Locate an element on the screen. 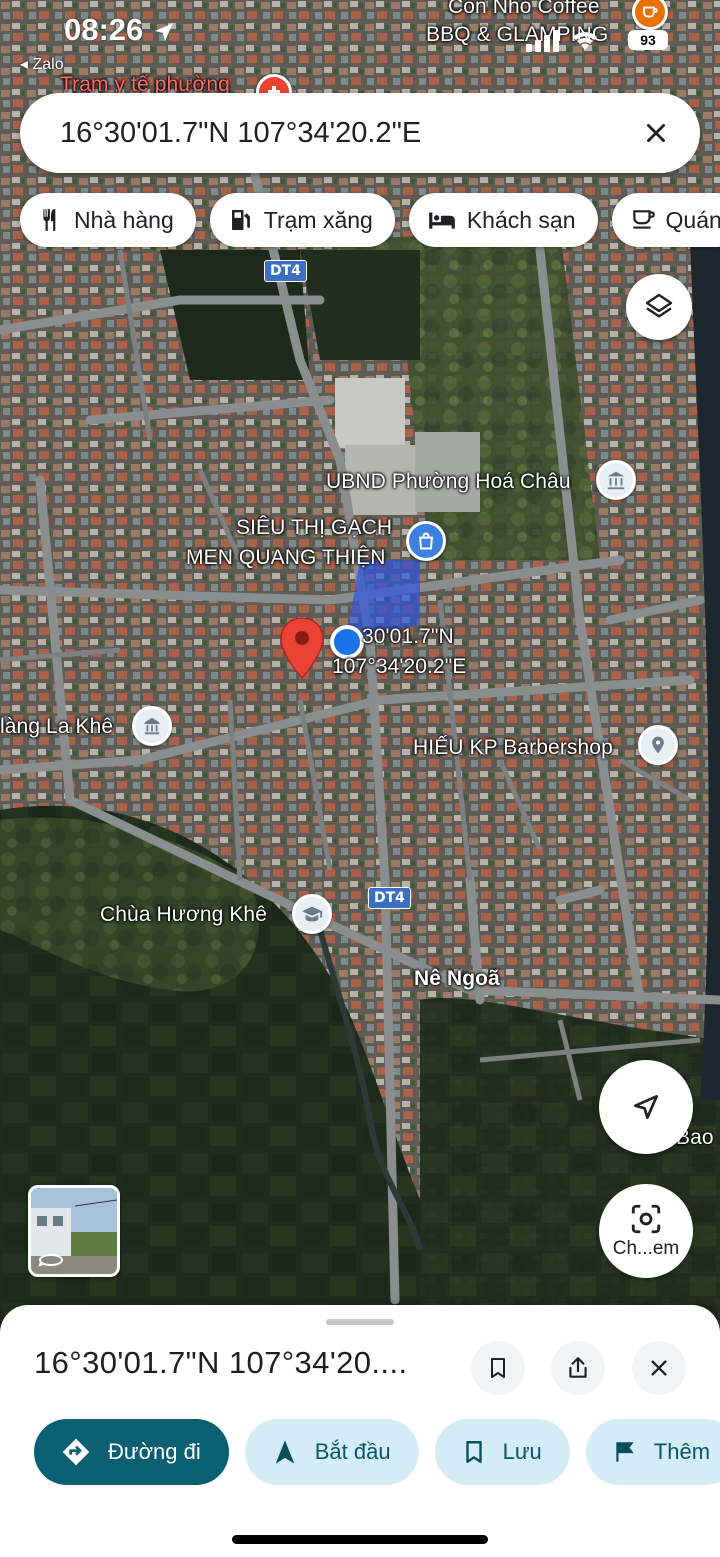  poi-label-pagoda: Chùa Hương Khê is located at coordinates (183, 914).